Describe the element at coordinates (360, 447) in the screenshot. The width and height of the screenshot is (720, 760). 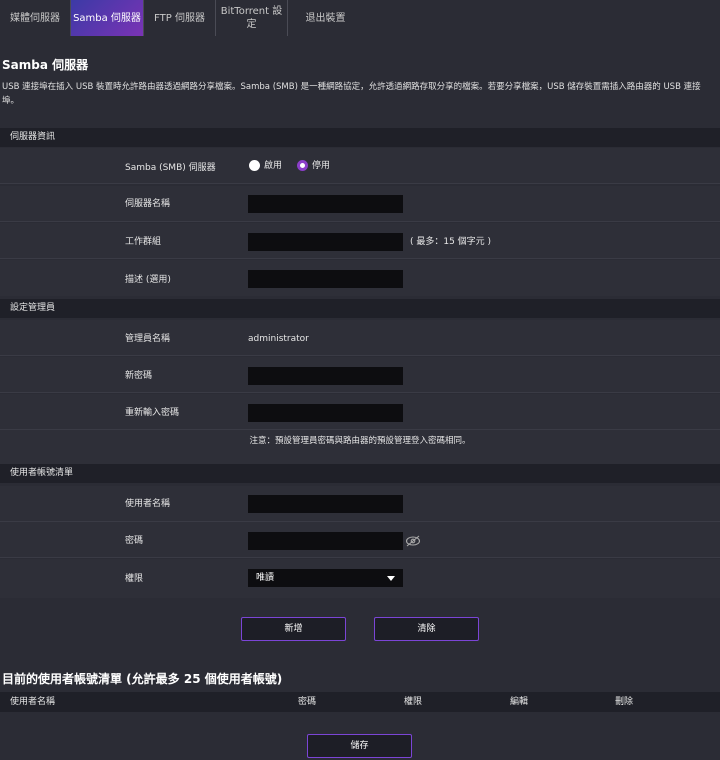
I see `row-admin-note: 注意：預設管理員密碼與路由器的預設管理登入密碼相同。` at that location.